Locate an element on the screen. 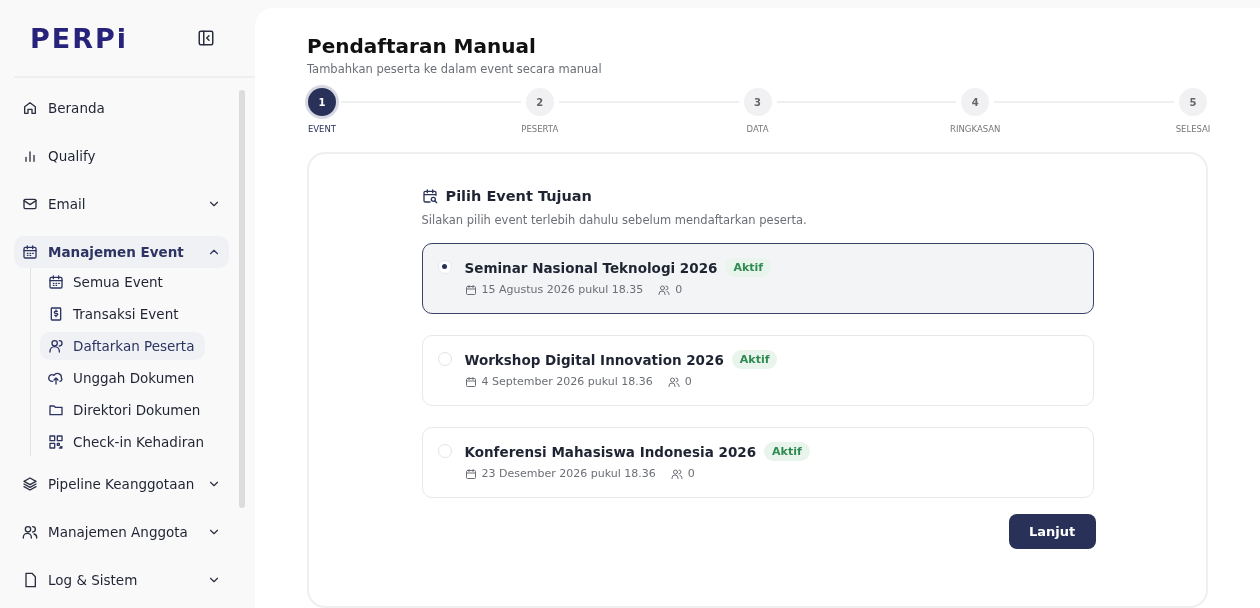 This screenshot has width=1260, height=608. calendar-search-icon is located at coordinates (429, 196).